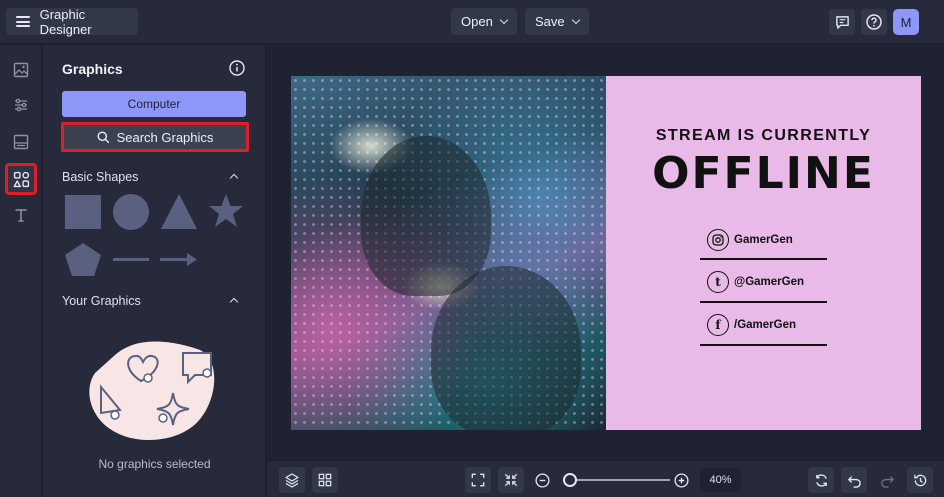 The width and height of the screenshot is (944, 497). I want to click on triangle-shape, so click(179, 211).